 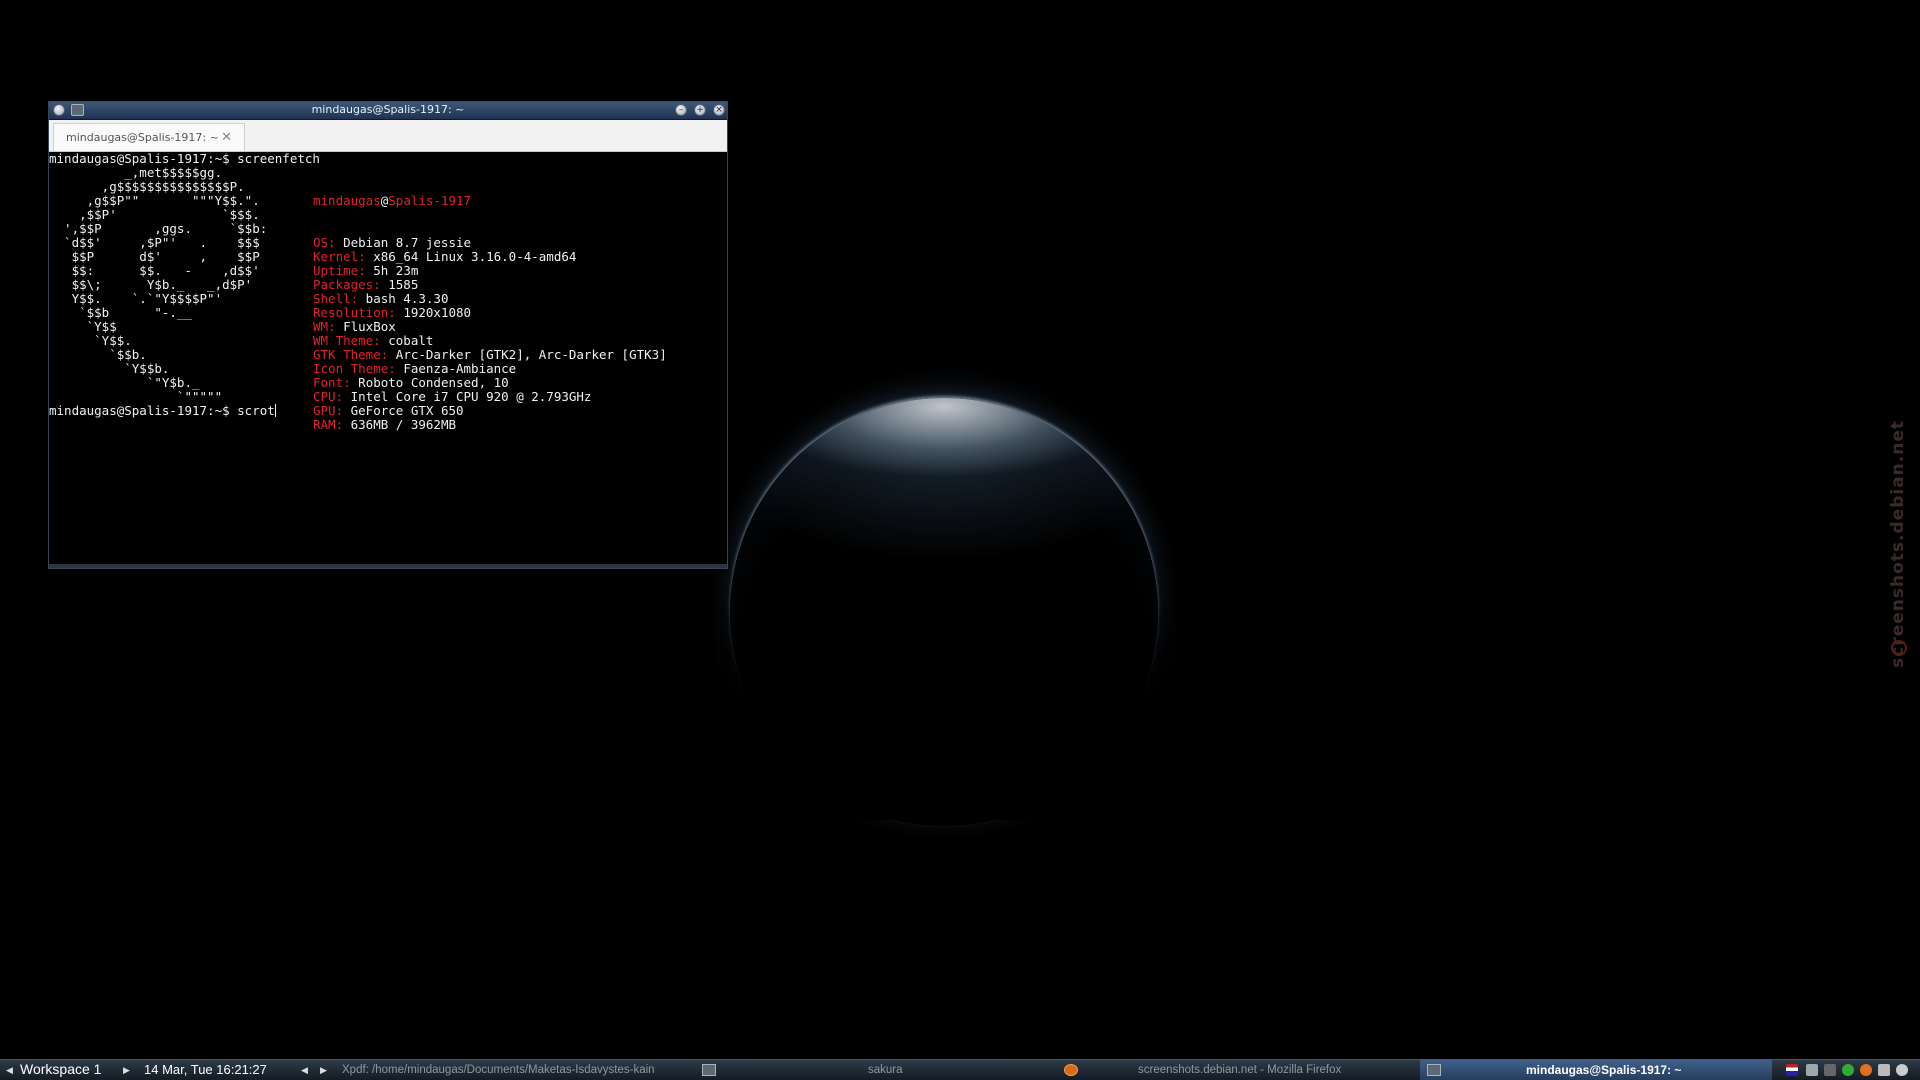 I want to click on logo-line: Y$$. `.`"Y$$$$P"', so click(x=136, y=298).